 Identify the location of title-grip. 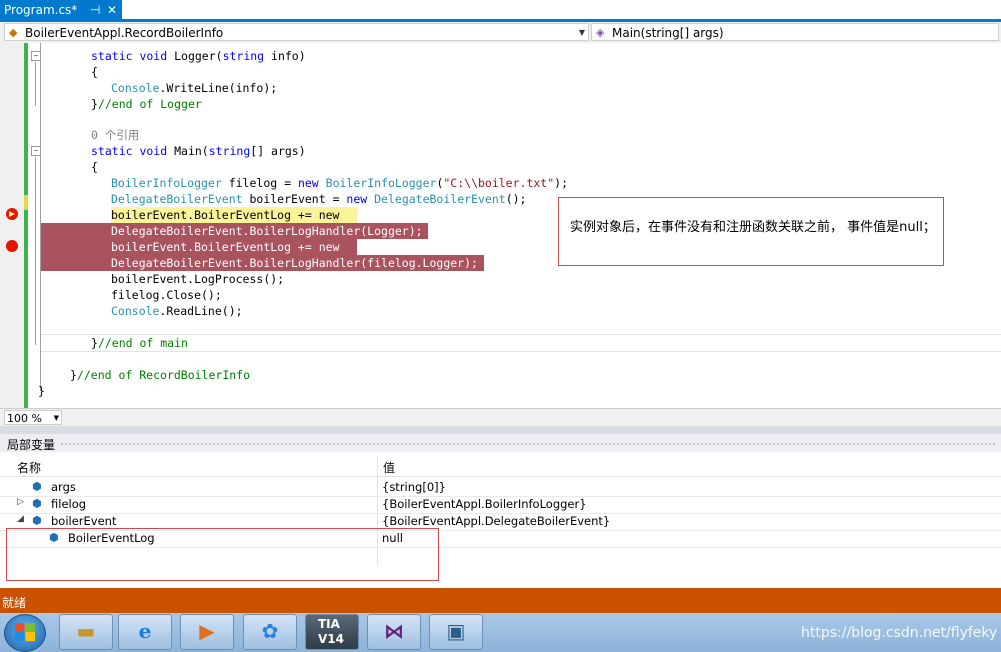
(527, 444).